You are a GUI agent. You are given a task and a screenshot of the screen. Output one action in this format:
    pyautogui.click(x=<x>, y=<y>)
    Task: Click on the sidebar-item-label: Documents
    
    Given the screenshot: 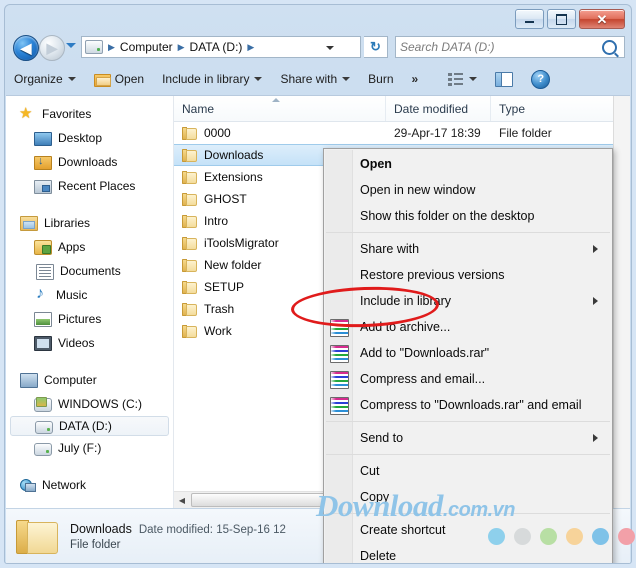 What is the action you would take?
    pyautogui.click(x=90, y=271)
    